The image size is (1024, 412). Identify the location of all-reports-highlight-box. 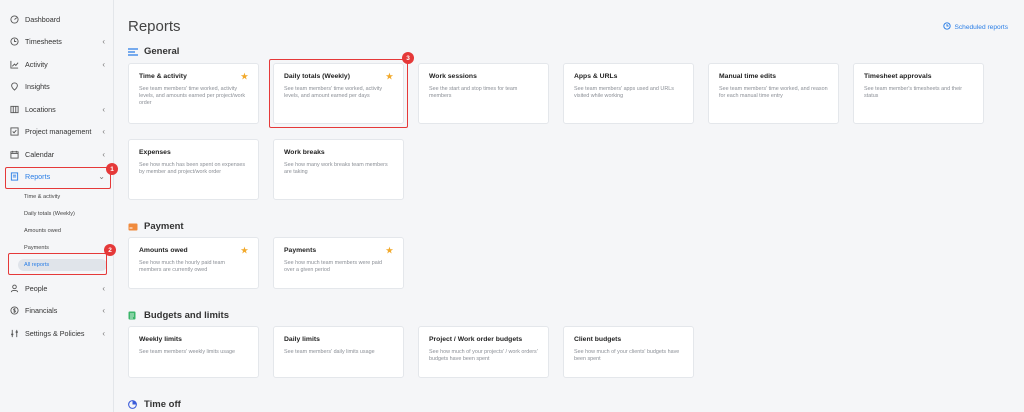
(57, 264).